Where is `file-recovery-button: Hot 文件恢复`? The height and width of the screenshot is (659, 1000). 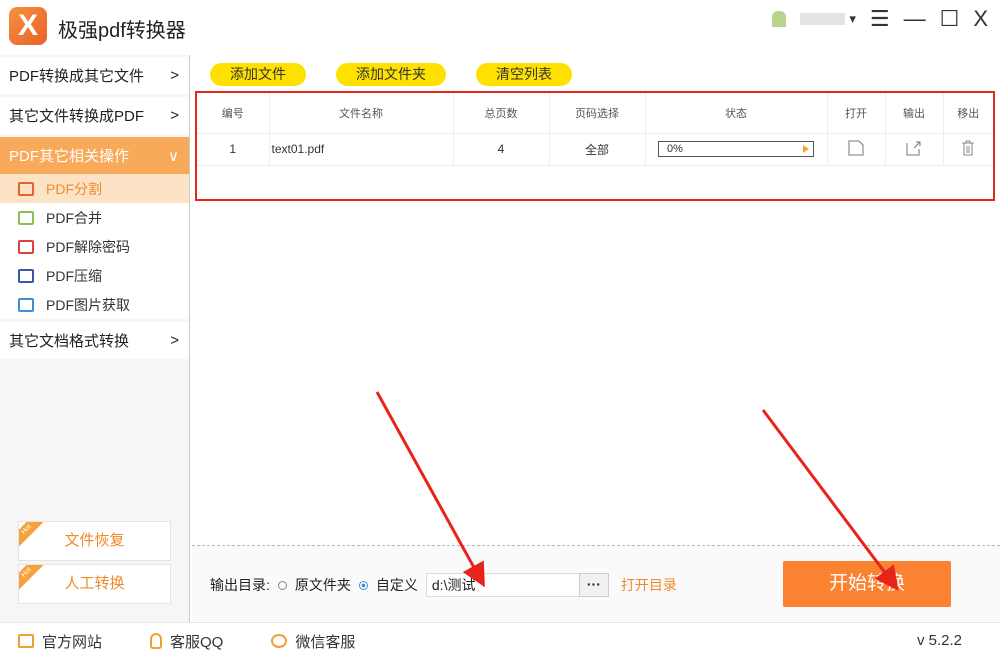 file-recovery-button: Hot 文件恢复 is located at coordinates (94, 541).